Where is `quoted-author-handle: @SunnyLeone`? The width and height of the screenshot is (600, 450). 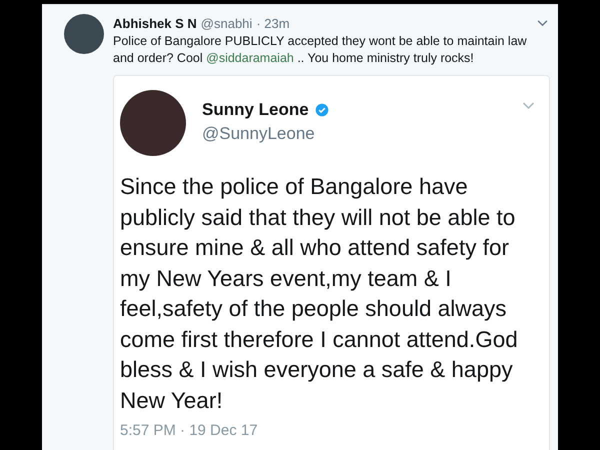 quoted-author-handle: @SunnyLeone is located at coordinates (259, 134).